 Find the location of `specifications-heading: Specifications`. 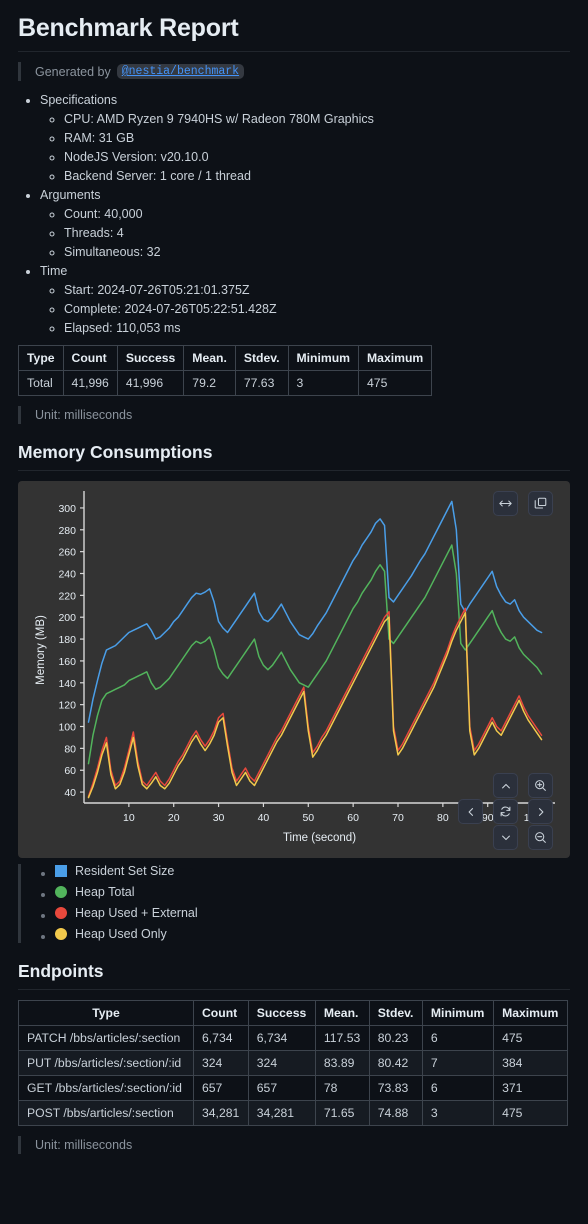

specifications-heading: Specifications is located at coordinates (79, 100).